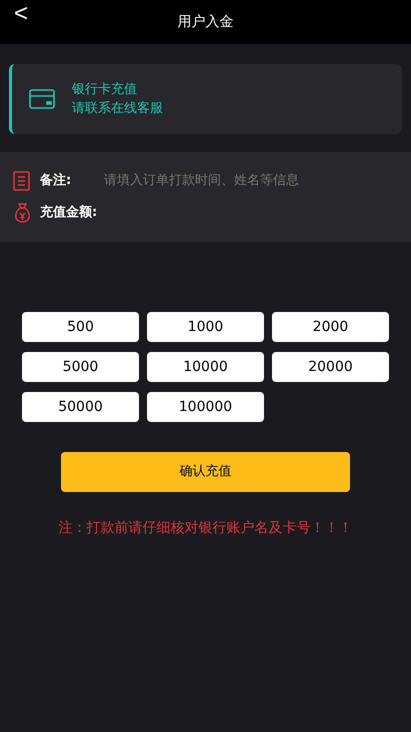 This screenshot has width=411, height=732. Describe the element at coordinates (80, 327) in the screenshot. I see `amount-option: 500` at that location.